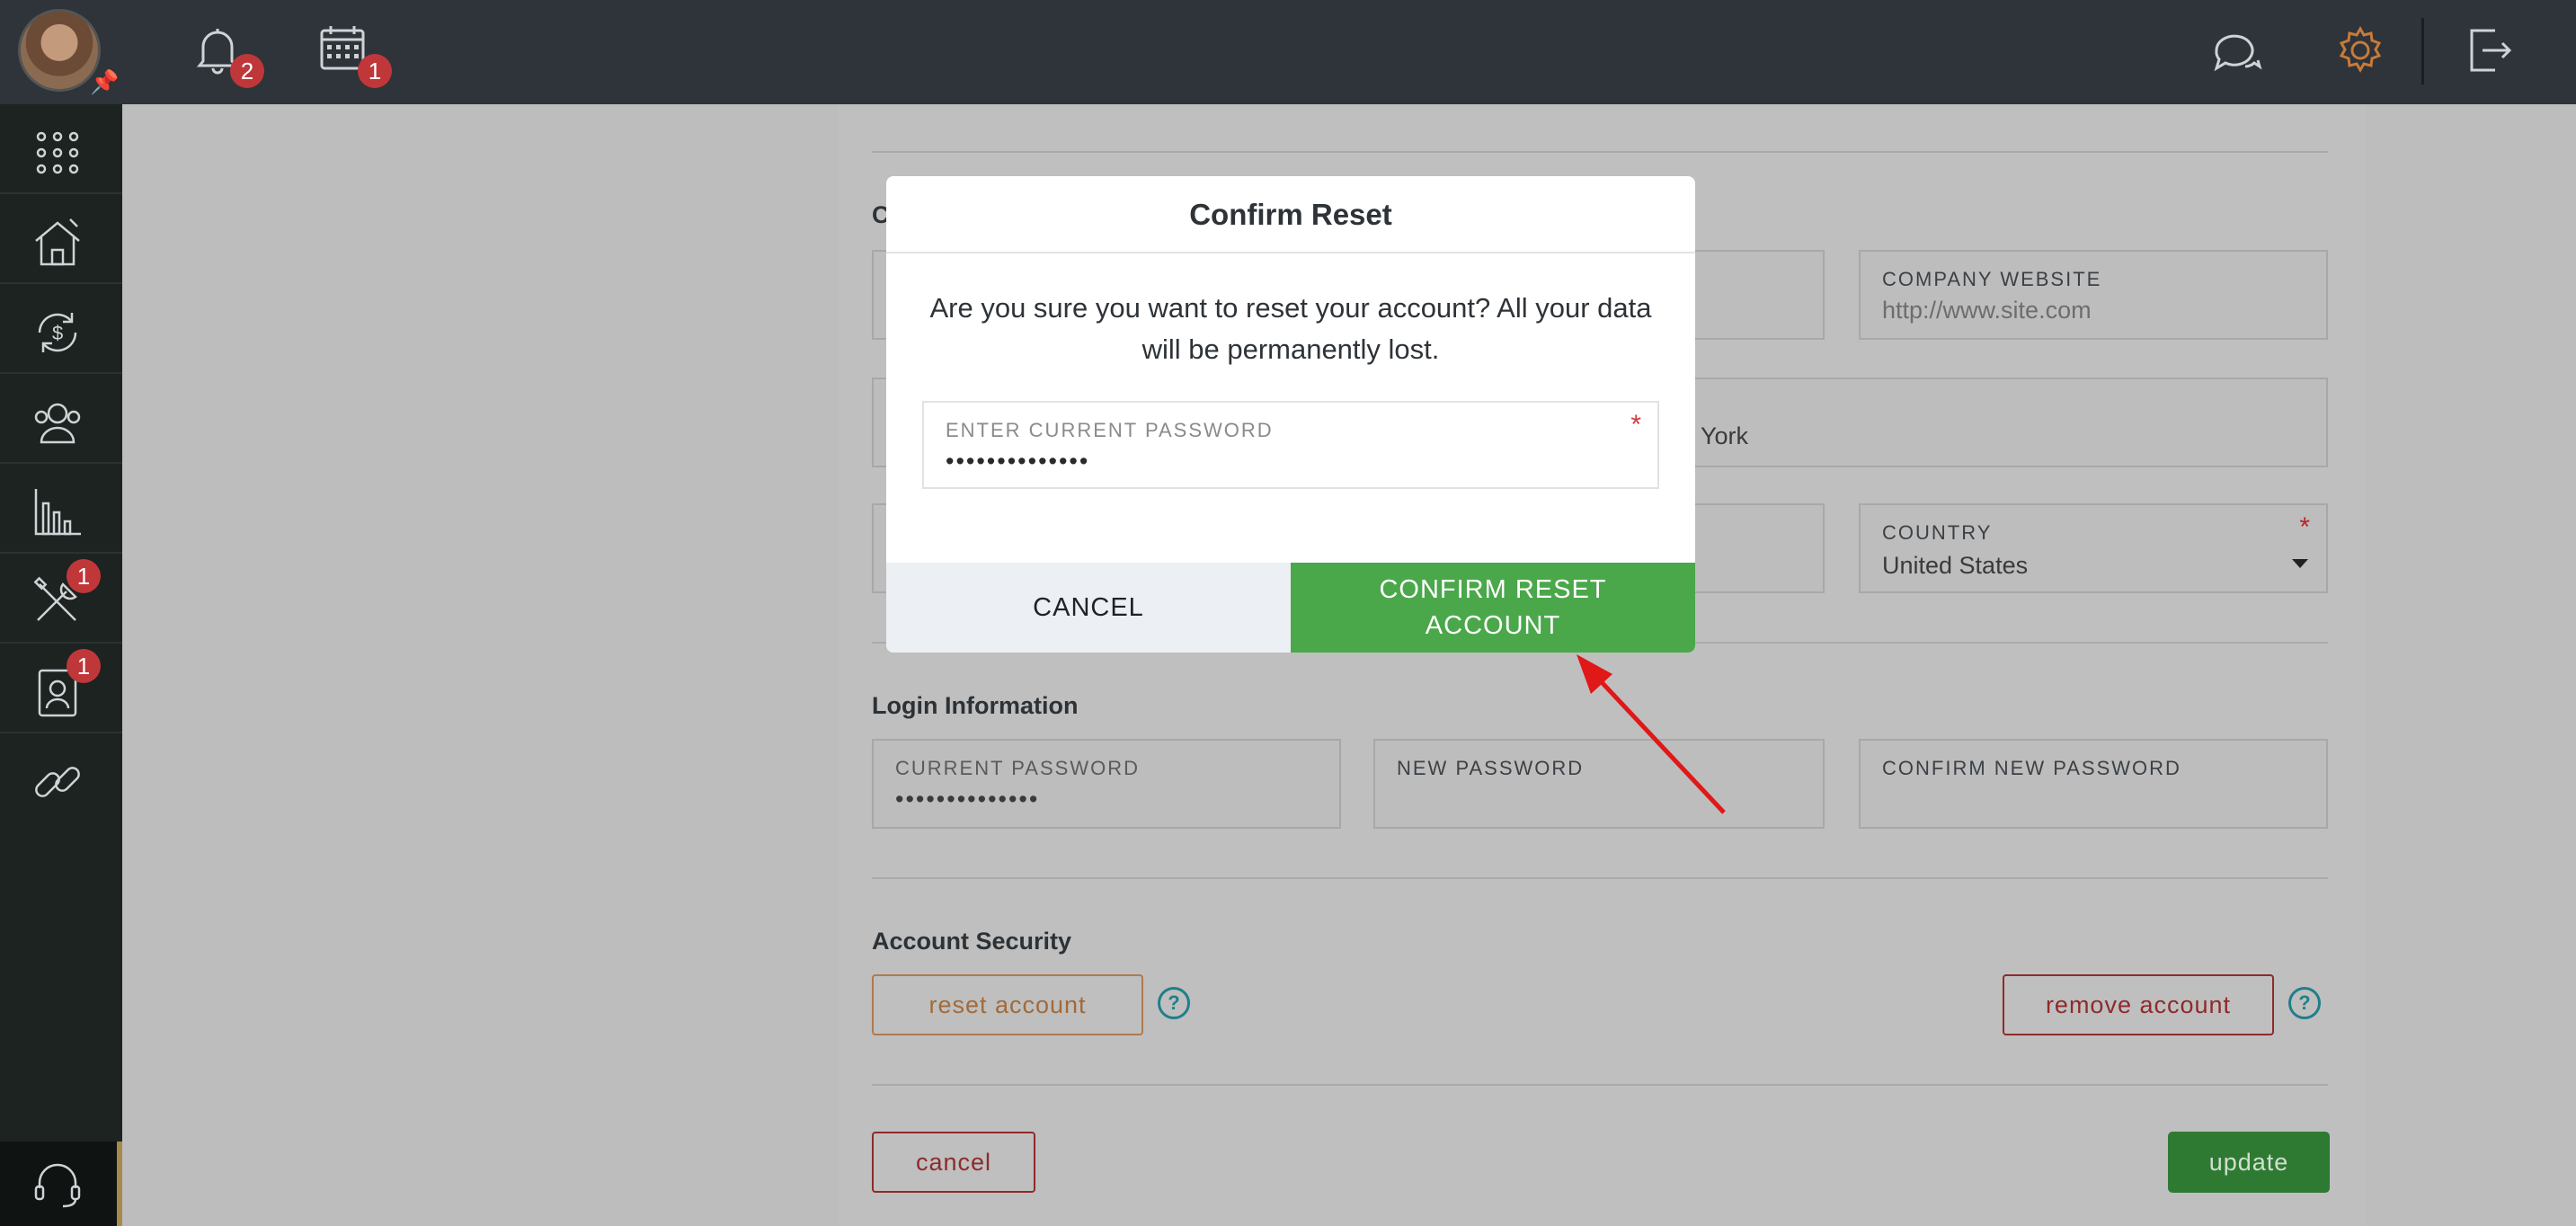 This screenshot has width=2576, height=1226. What do you see at coordinates (227, 55) in the screenshot?
I see `notifications-bell-icon: 2` at bounding box center [227, 55].